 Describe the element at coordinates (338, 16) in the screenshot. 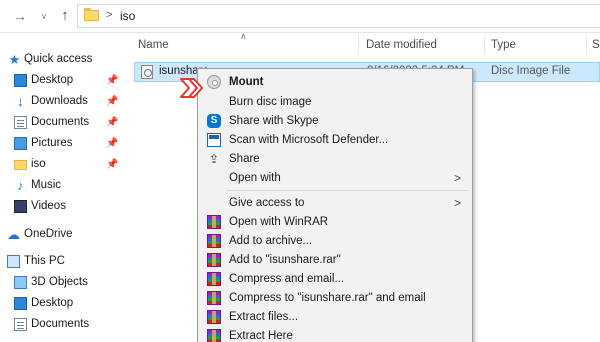

I see `path-box: > iso` at that location.